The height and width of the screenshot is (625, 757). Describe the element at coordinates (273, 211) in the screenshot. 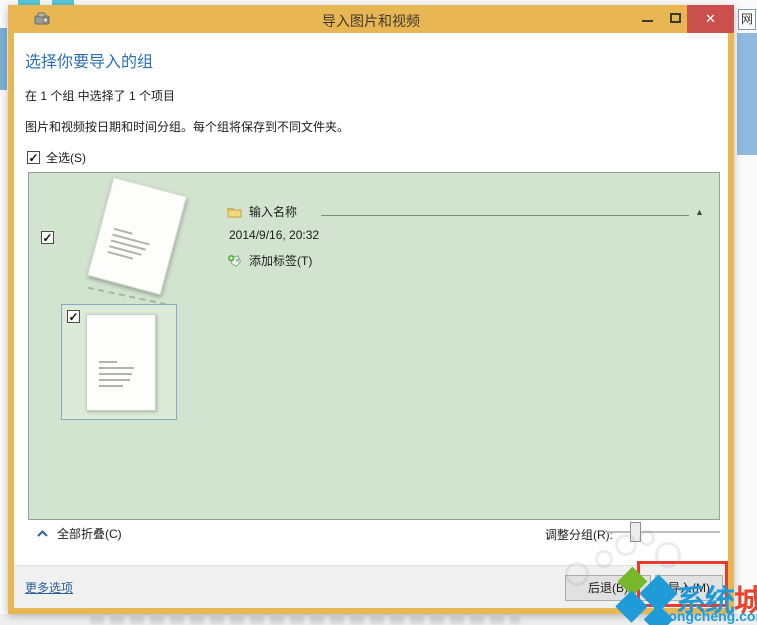

I see `group-name-field: 输入名称` at that location.